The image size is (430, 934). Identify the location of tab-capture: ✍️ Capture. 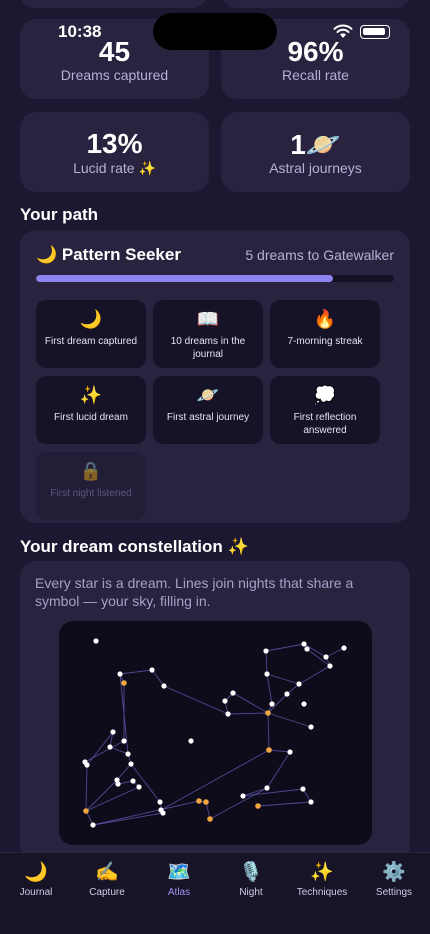
(107, 879).